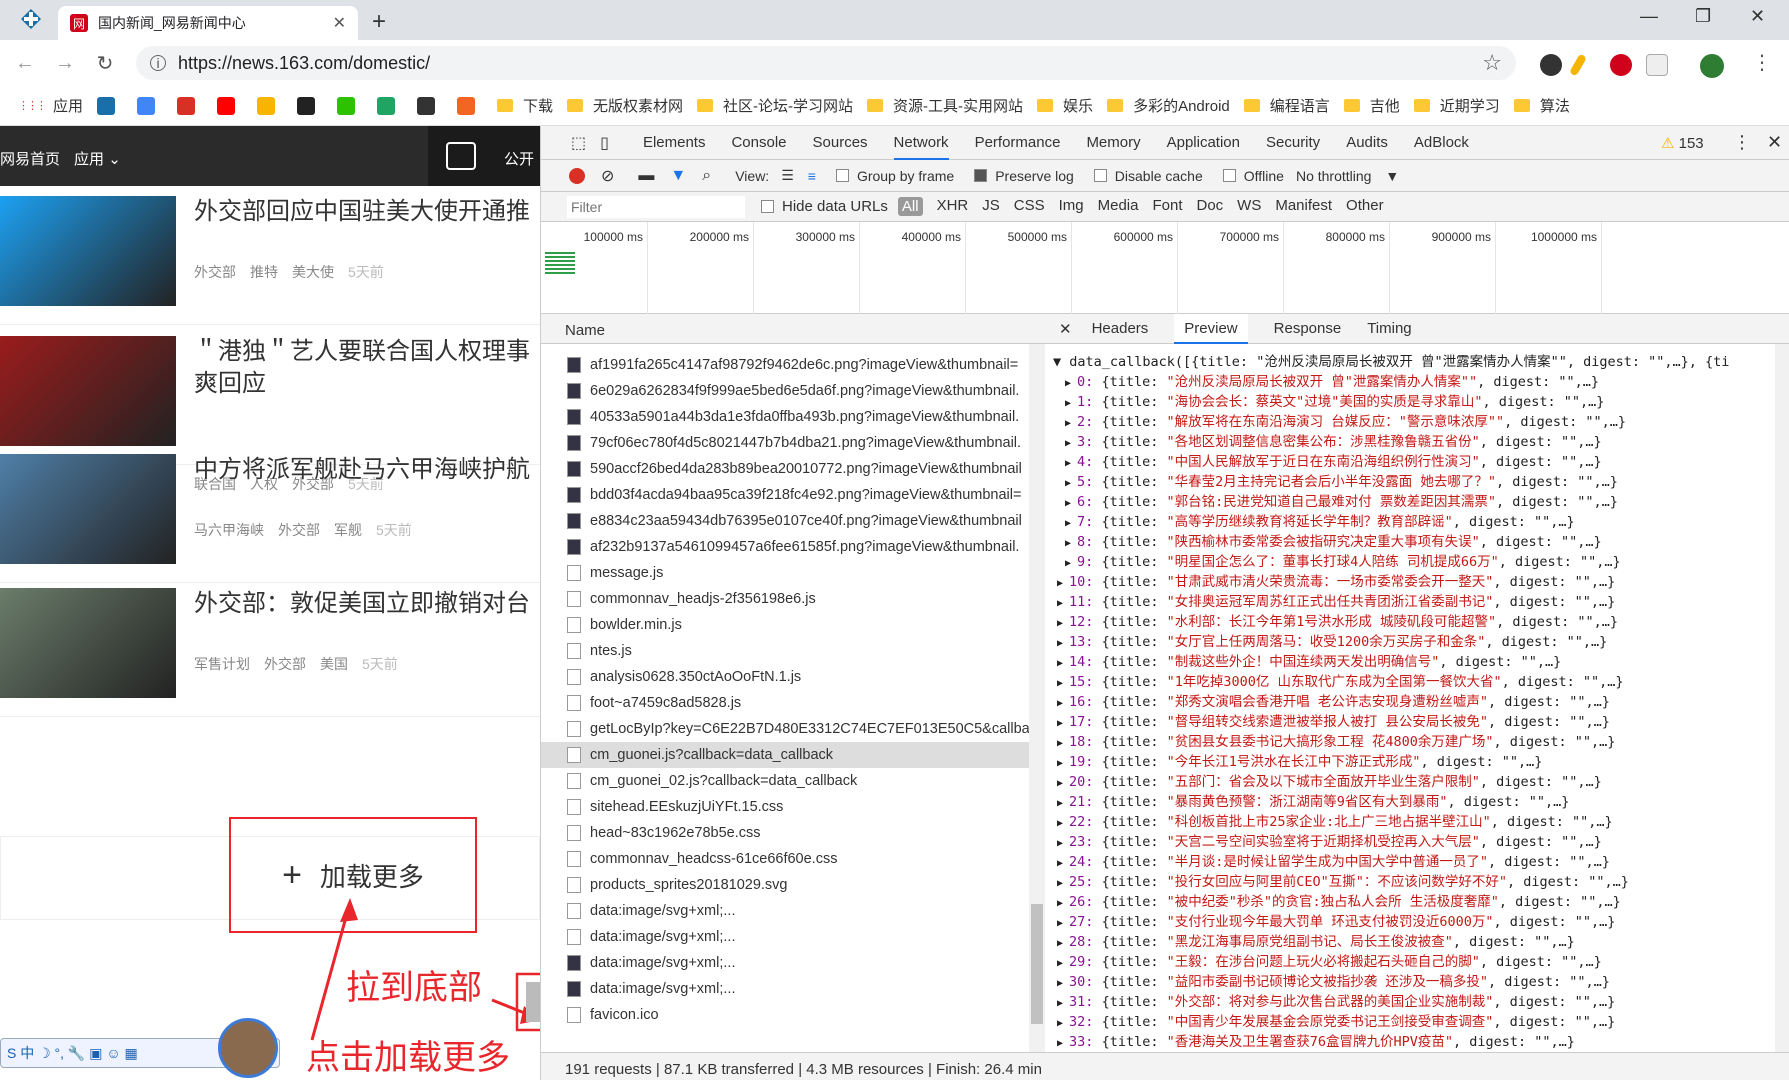  I want to click on throttling-select: No throttling ▼, so click(1347, 176).